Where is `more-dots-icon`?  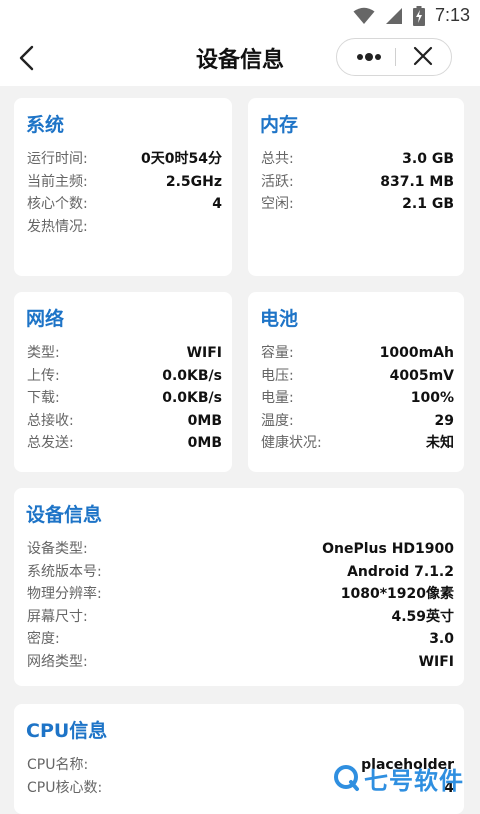
more-dots-icon is located at coordinates (369, 57).